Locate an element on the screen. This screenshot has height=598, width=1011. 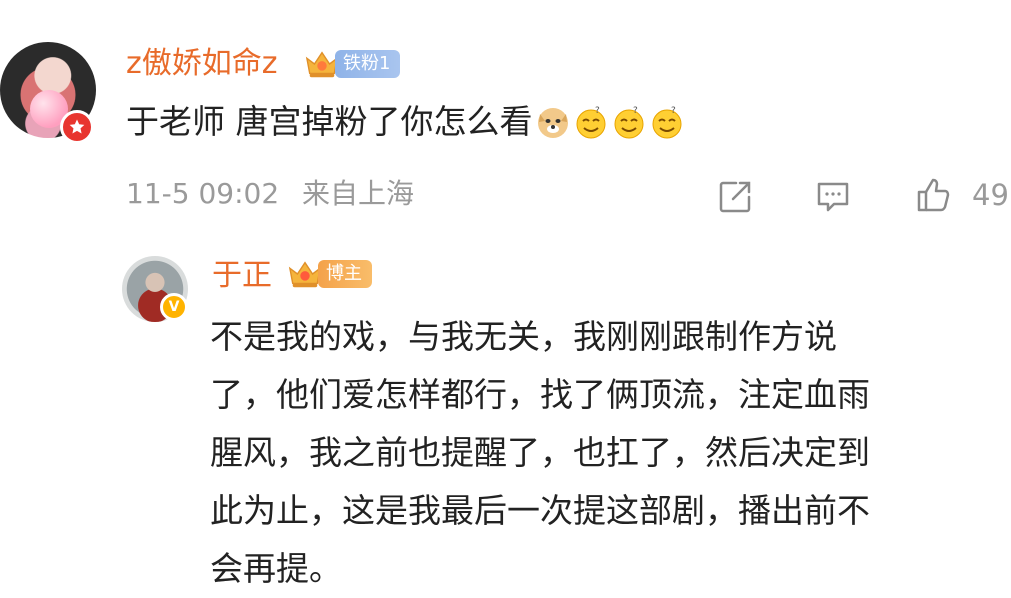
like-icon is located at coordinates (933, 195).